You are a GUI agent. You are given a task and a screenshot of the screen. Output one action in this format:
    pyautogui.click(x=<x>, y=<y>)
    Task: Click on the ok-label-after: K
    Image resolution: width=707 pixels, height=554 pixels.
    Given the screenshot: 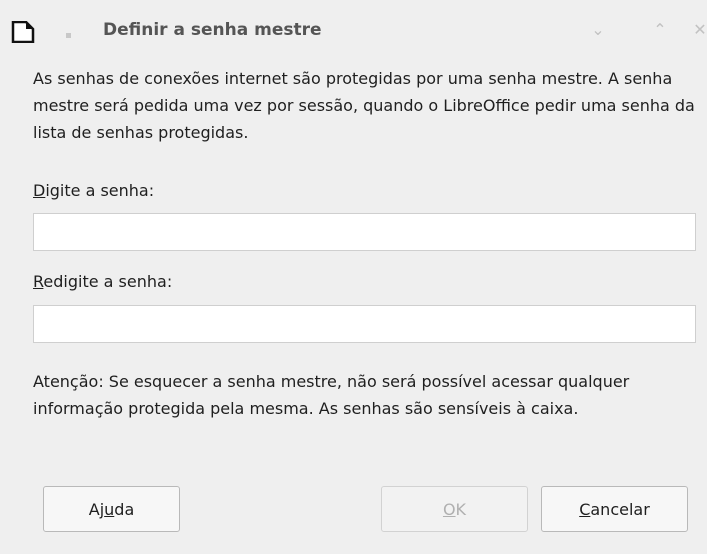 What is the action you would take?
    pyautogui.click(x=461, y=509)
    